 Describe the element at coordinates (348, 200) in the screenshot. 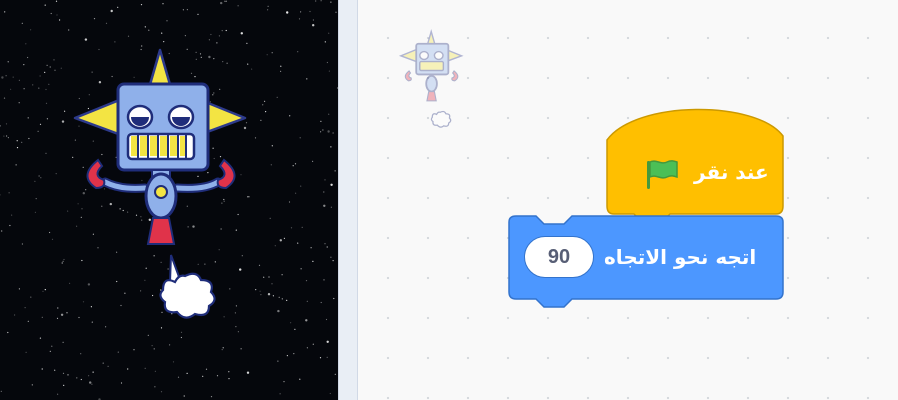

I see `stage-divider` at that location.